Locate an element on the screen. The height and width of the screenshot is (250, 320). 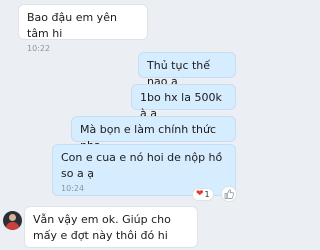
avatar-body is located at coordinates (12, 226).